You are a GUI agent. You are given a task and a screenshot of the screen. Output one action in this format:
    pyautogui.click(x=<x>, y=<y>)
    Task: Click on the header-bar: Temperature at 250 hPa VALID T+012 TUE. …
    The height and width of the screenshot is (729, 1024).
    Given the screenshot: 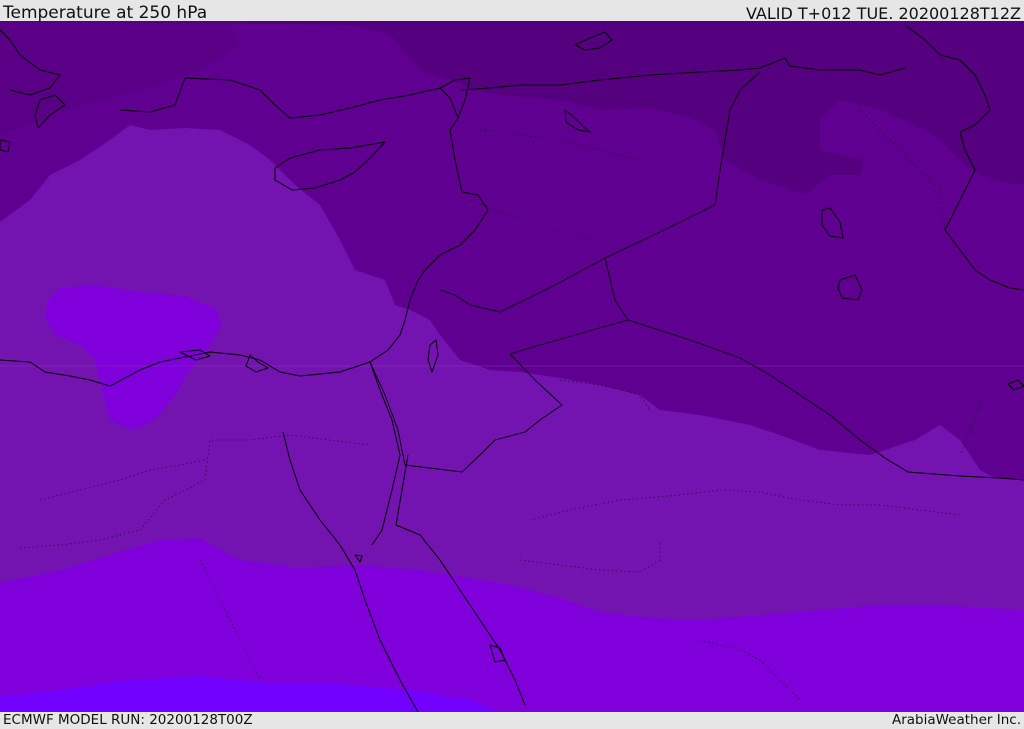 What is the action you would take?
    pyautogui.click(x=512, y=11)
    